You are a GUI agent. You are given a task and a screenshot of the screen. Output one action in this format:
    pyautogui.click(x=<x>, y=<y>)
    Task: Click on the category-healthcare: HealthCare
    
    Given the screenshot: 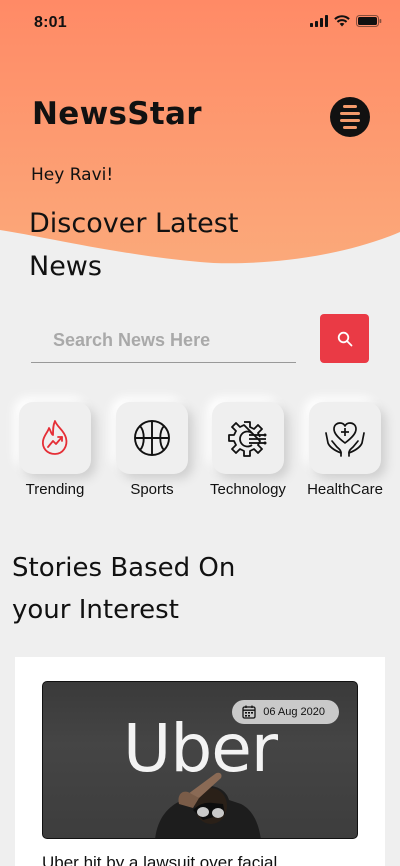 What is the action you would take?
    pyautogui.click(x=345, y=450)
    